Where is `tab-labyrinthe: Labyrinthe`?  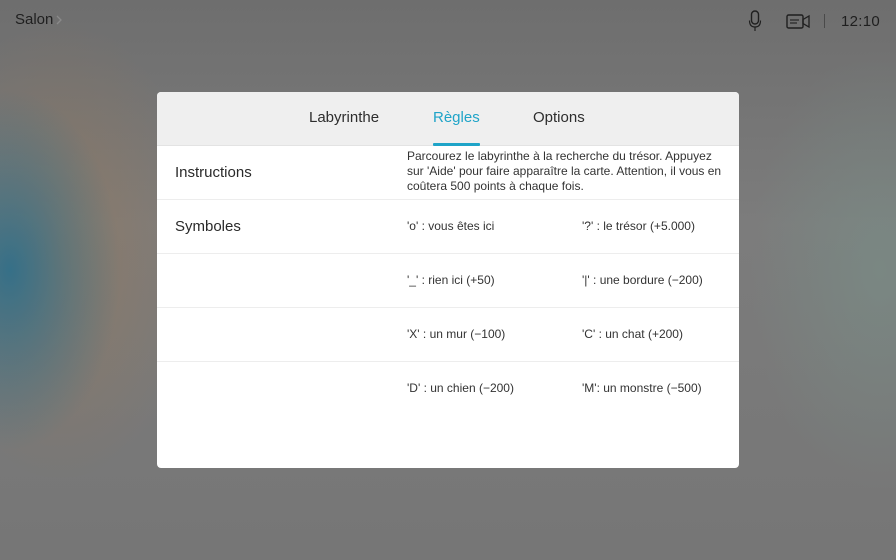
tab-labyrinthe: Labyrinthe is located at coordinates (344, 119).